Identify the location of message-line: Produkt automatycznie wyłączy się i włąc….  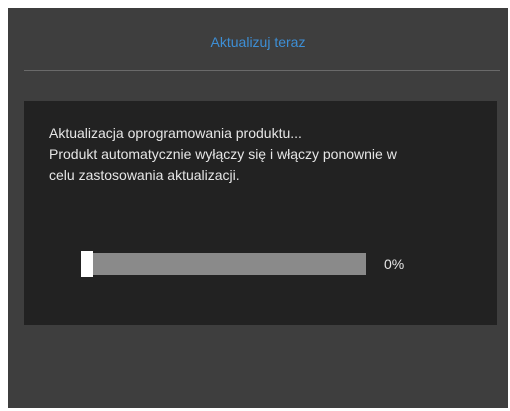
(223, 154).